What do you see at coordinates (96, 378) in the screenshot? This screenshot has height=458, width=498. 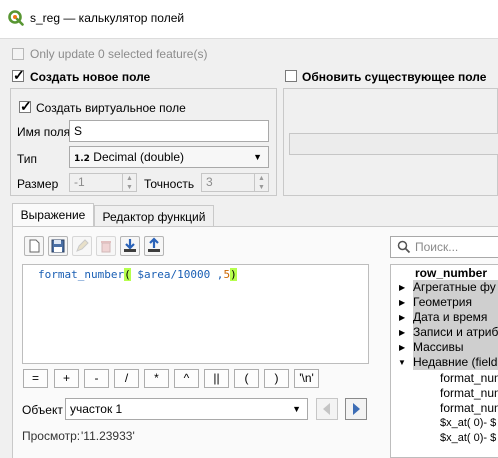 I see `operator-minus-button: -` at bounding box center [96, 378].